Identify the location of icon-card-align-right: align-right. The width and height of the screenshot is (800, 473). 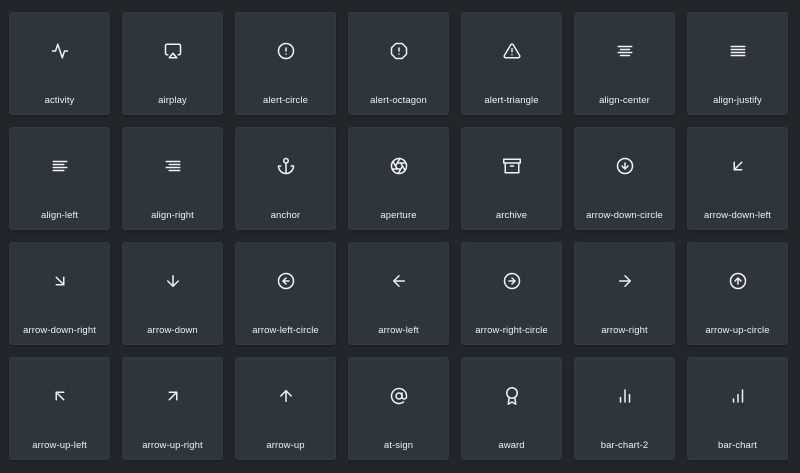
(172, 178).